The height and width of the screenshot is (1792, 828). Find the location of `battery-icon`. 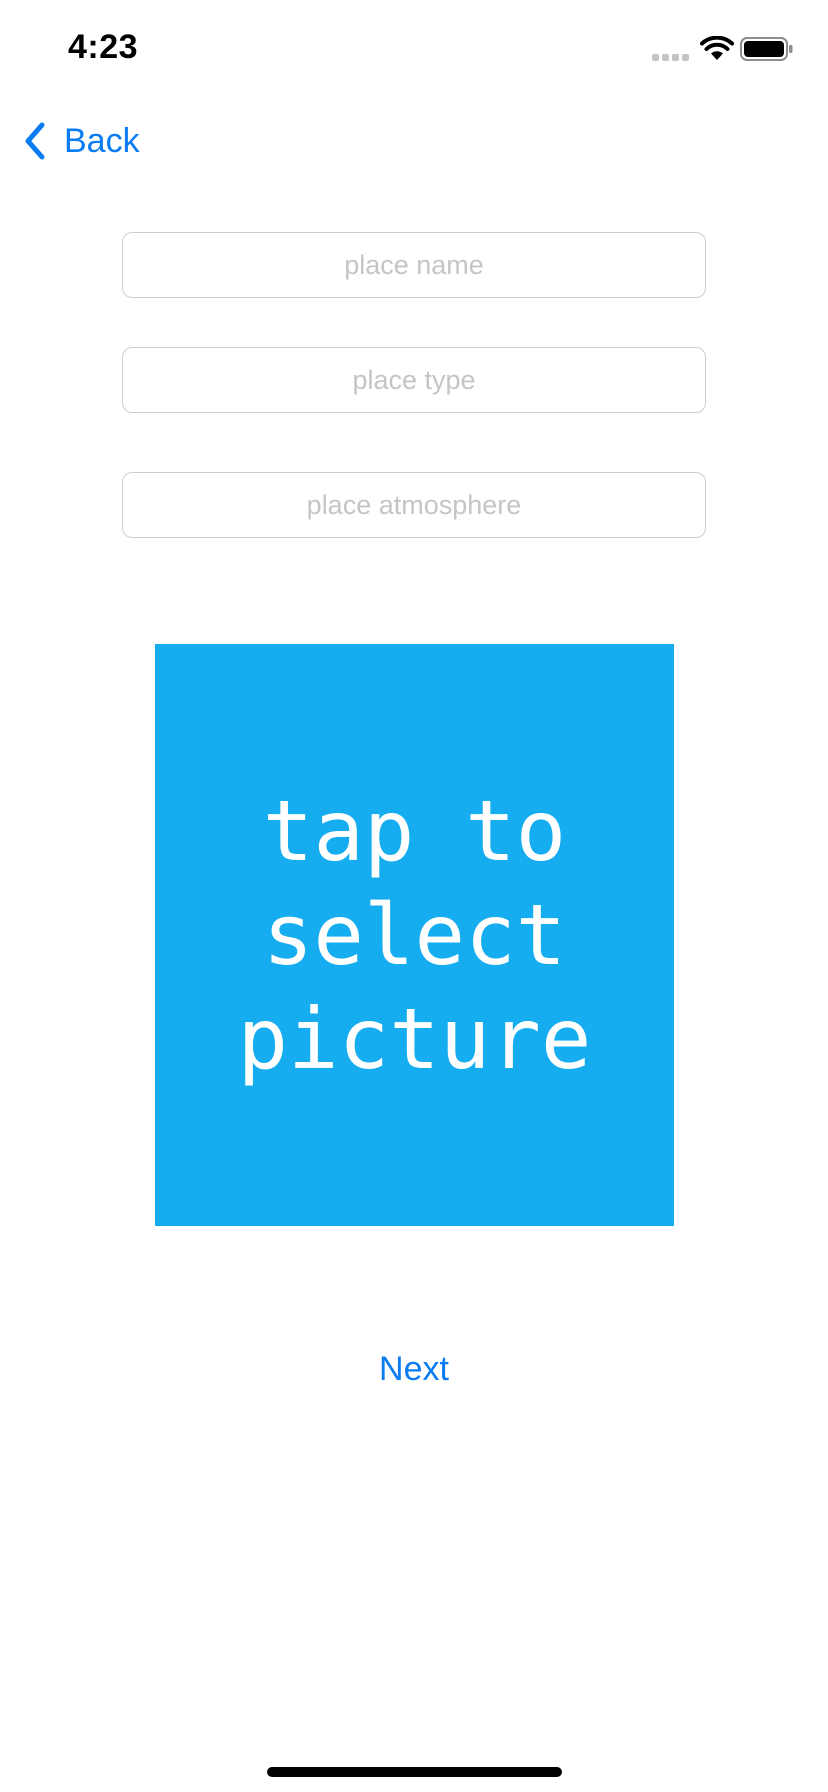

battery-icon is located at coordinates (766, 49).